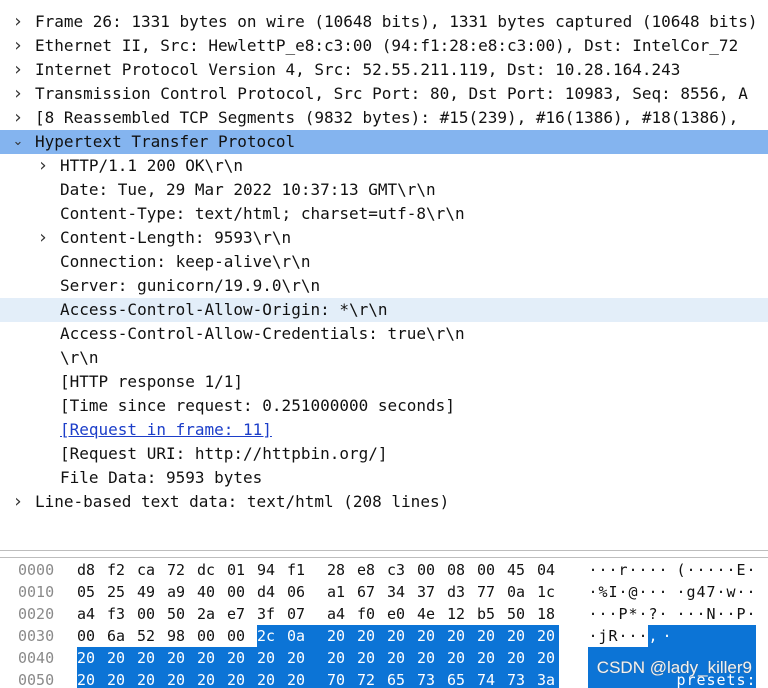 Image resolution: width=768 pixels, height=688 pixels. What do you see at coordinates (88, 592) in the screenshot?
I see `hex-byte: 05` at bounding box center [88, 592].